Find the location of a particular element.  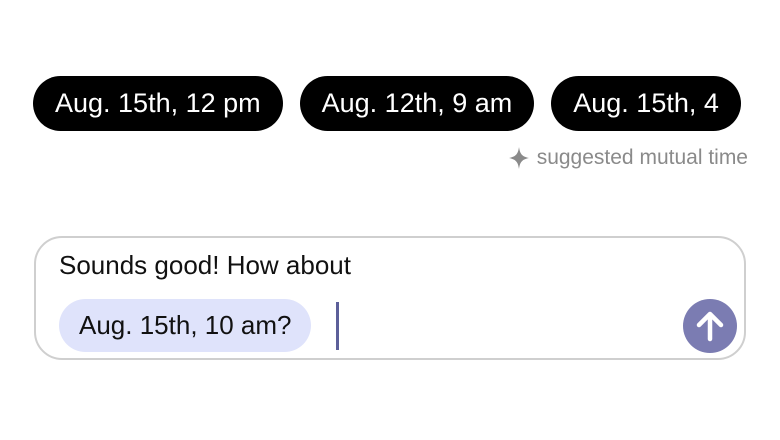

inserted-time-chip: Aug. 15th, 10 am? is located at coordinates (185, 325).